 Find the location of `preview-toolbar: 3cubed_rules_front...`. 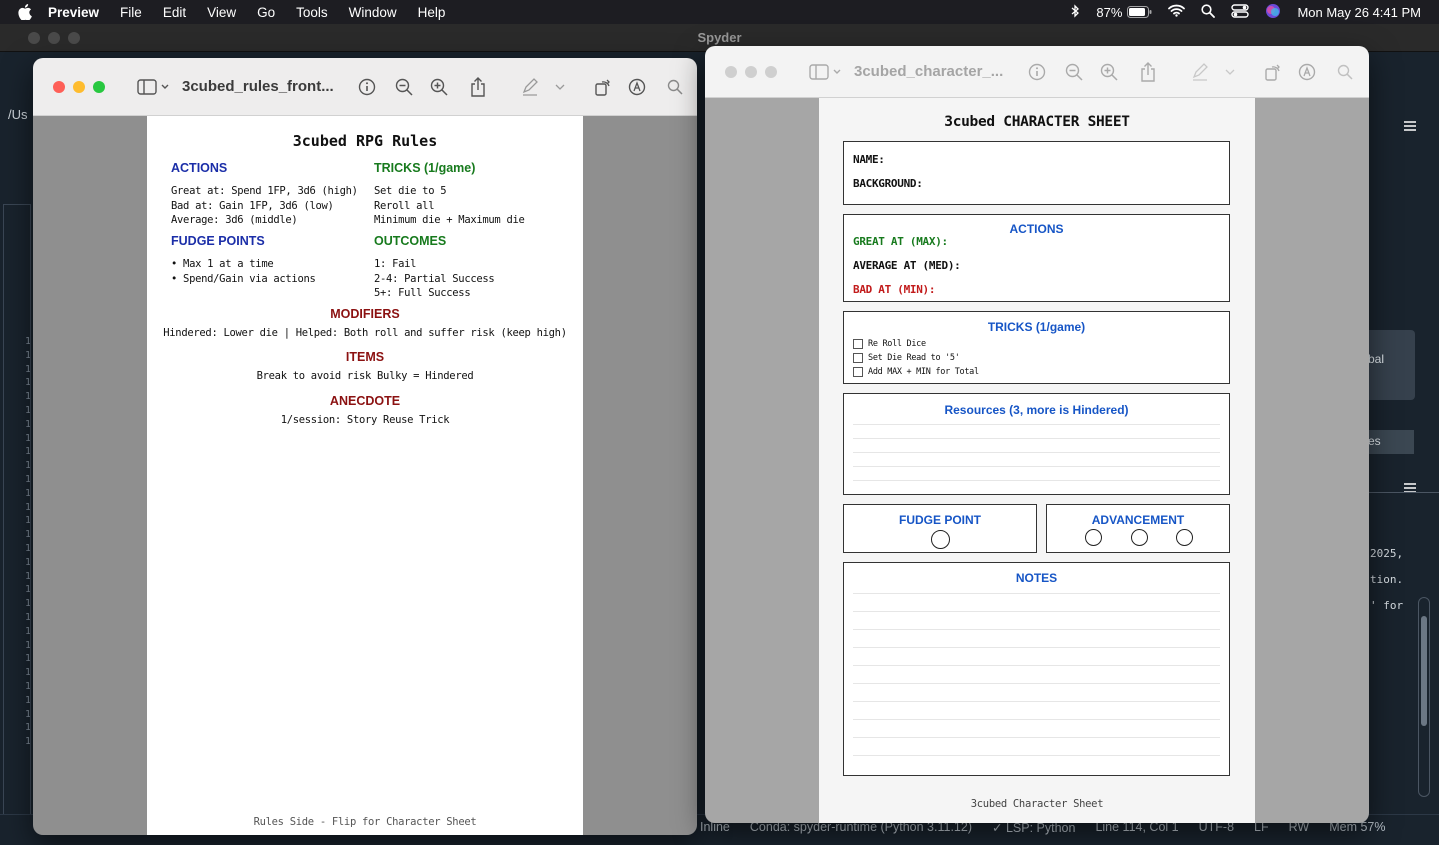

preview-toolbar: 3cubed_rules_front... is located at coordinates (365, 87).